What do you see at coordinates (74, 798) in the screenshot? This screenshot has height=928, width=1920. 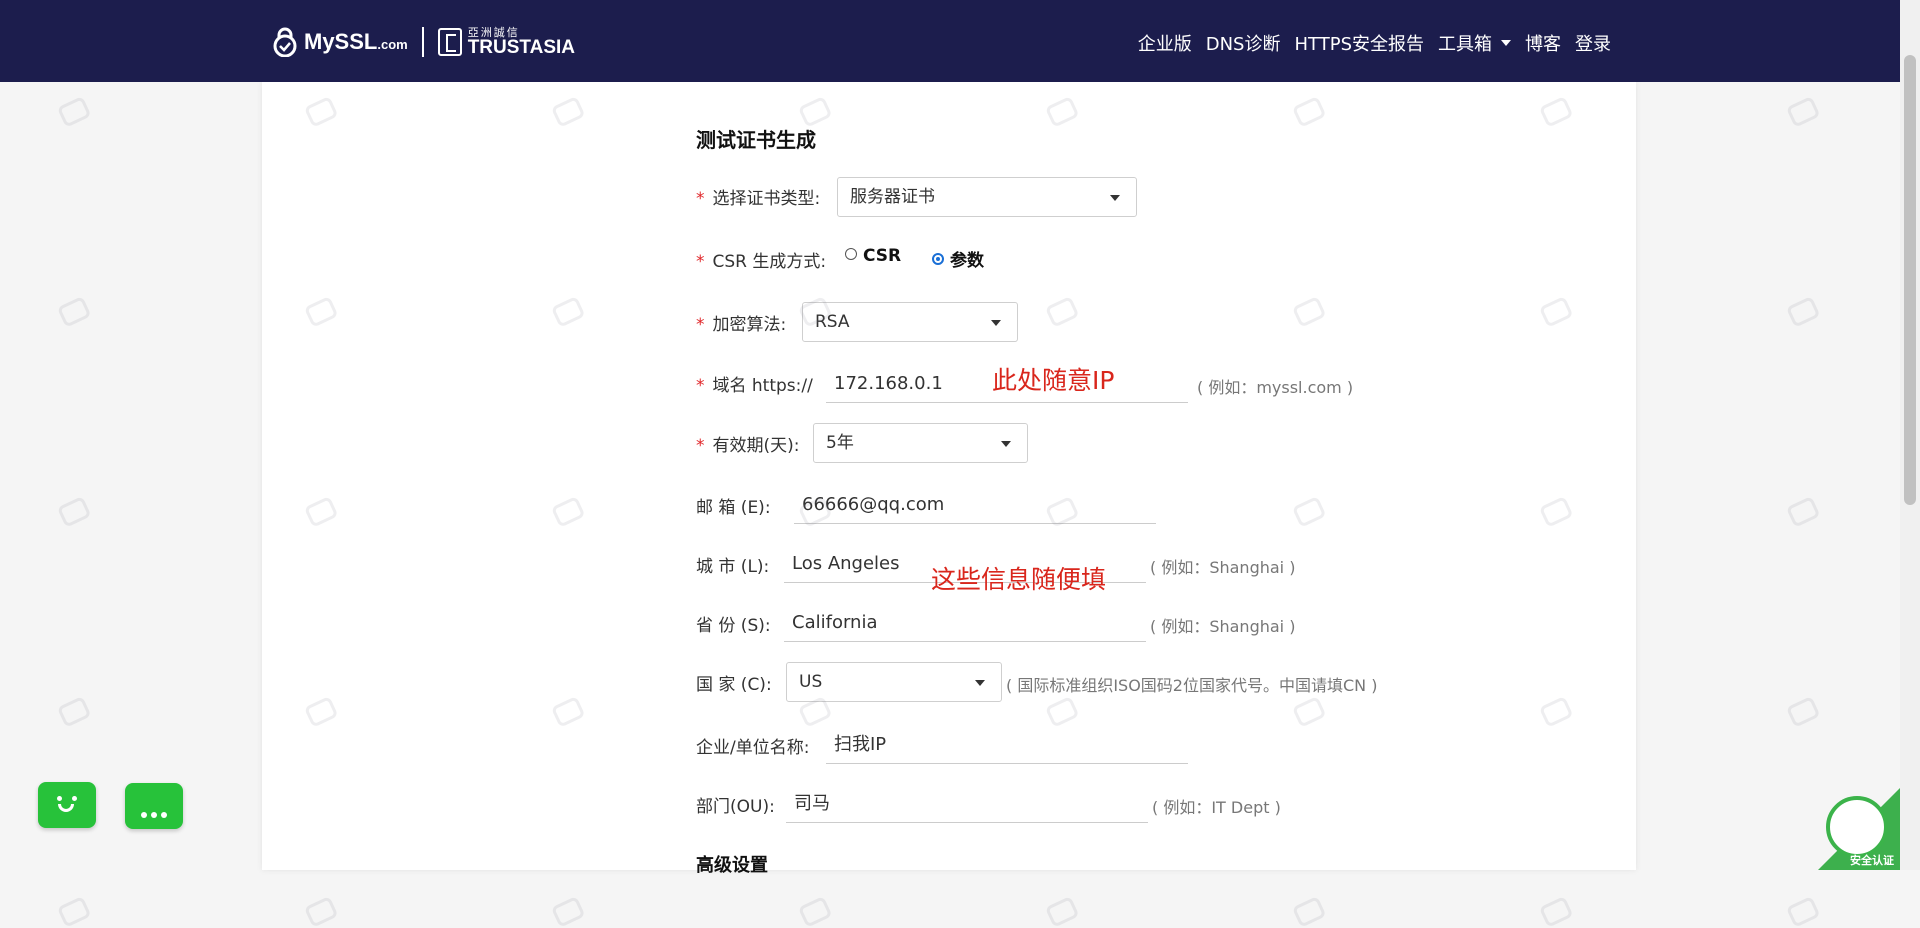 I see `smiley-eye-icon` at bounding box center [74, 798].